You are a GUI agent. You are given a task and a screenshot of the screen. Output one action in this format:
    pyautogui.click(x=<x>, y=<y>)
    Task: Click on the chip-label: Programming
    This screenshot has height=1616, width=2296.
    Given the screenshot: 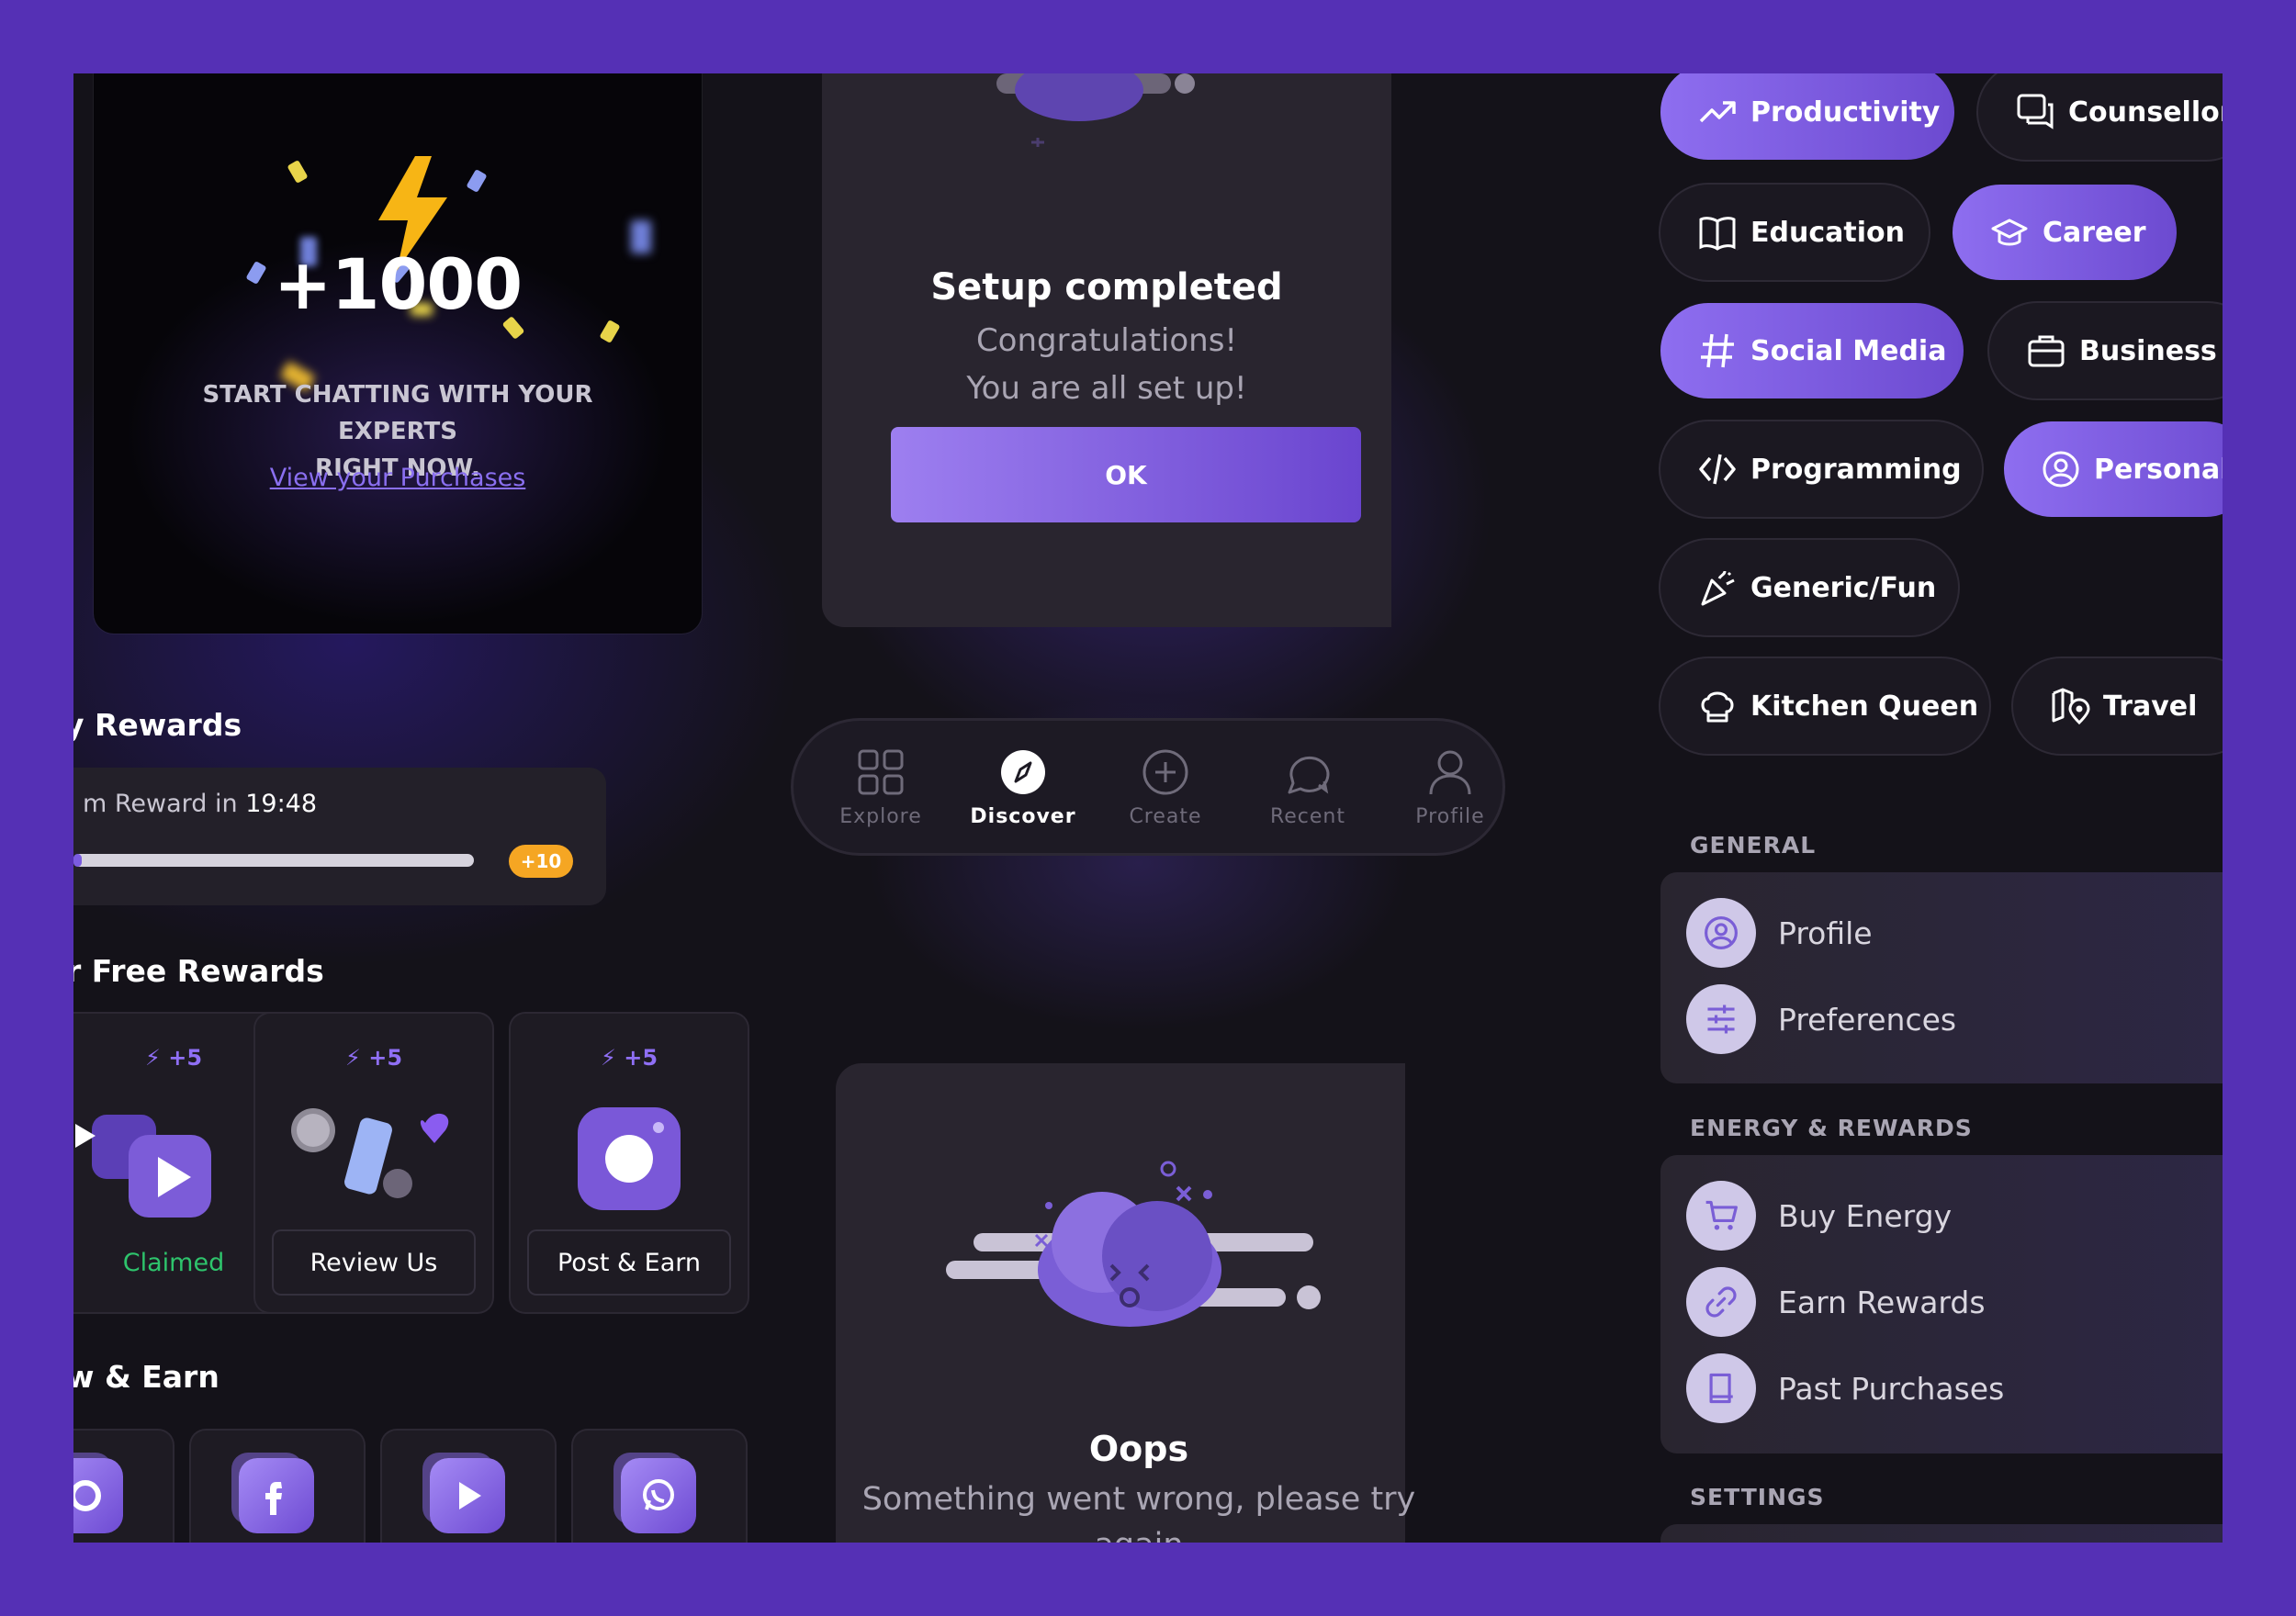 What is the action you would take?
    pyautogui.click(x=1856, y=470)
    